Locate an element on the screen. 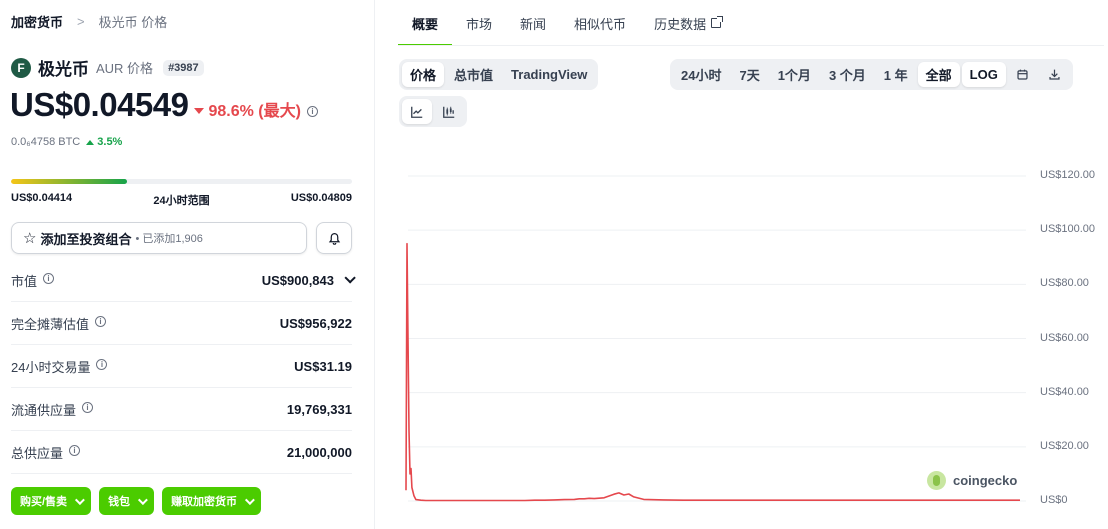  stat-row-circulating-supply: 流通供应量 i 19,769,331 is located at coordinates (181, 409).